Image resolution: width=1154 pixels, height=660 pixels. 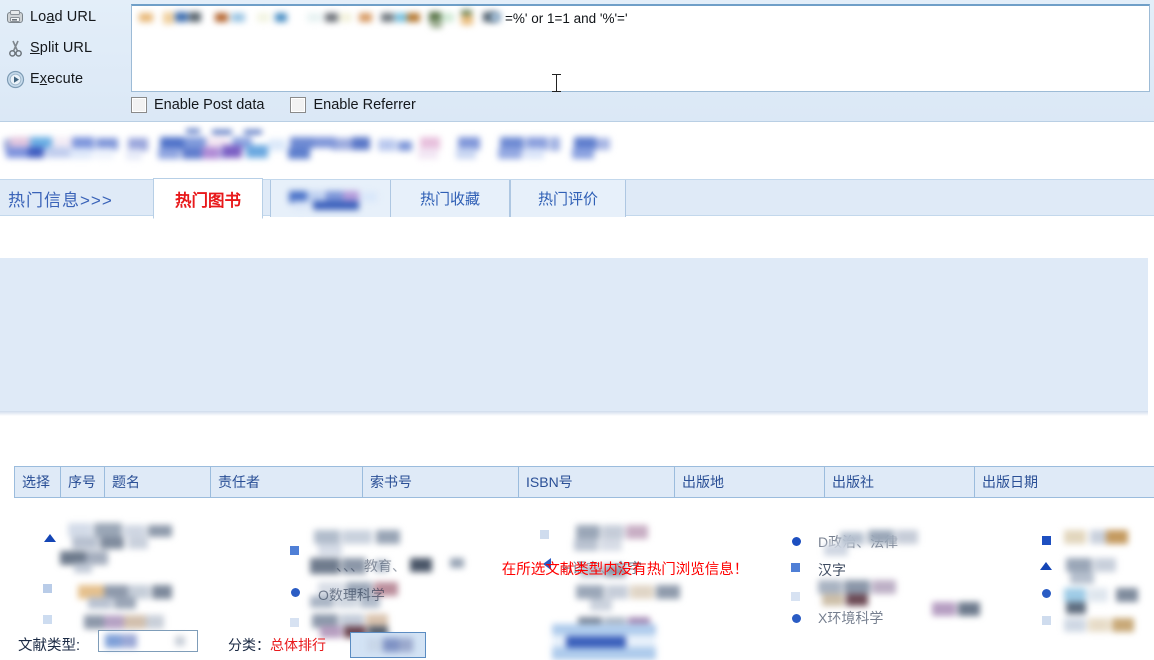 I want to click on tab-hot-favorites: 热门收藏, so click(x=450, y=198).